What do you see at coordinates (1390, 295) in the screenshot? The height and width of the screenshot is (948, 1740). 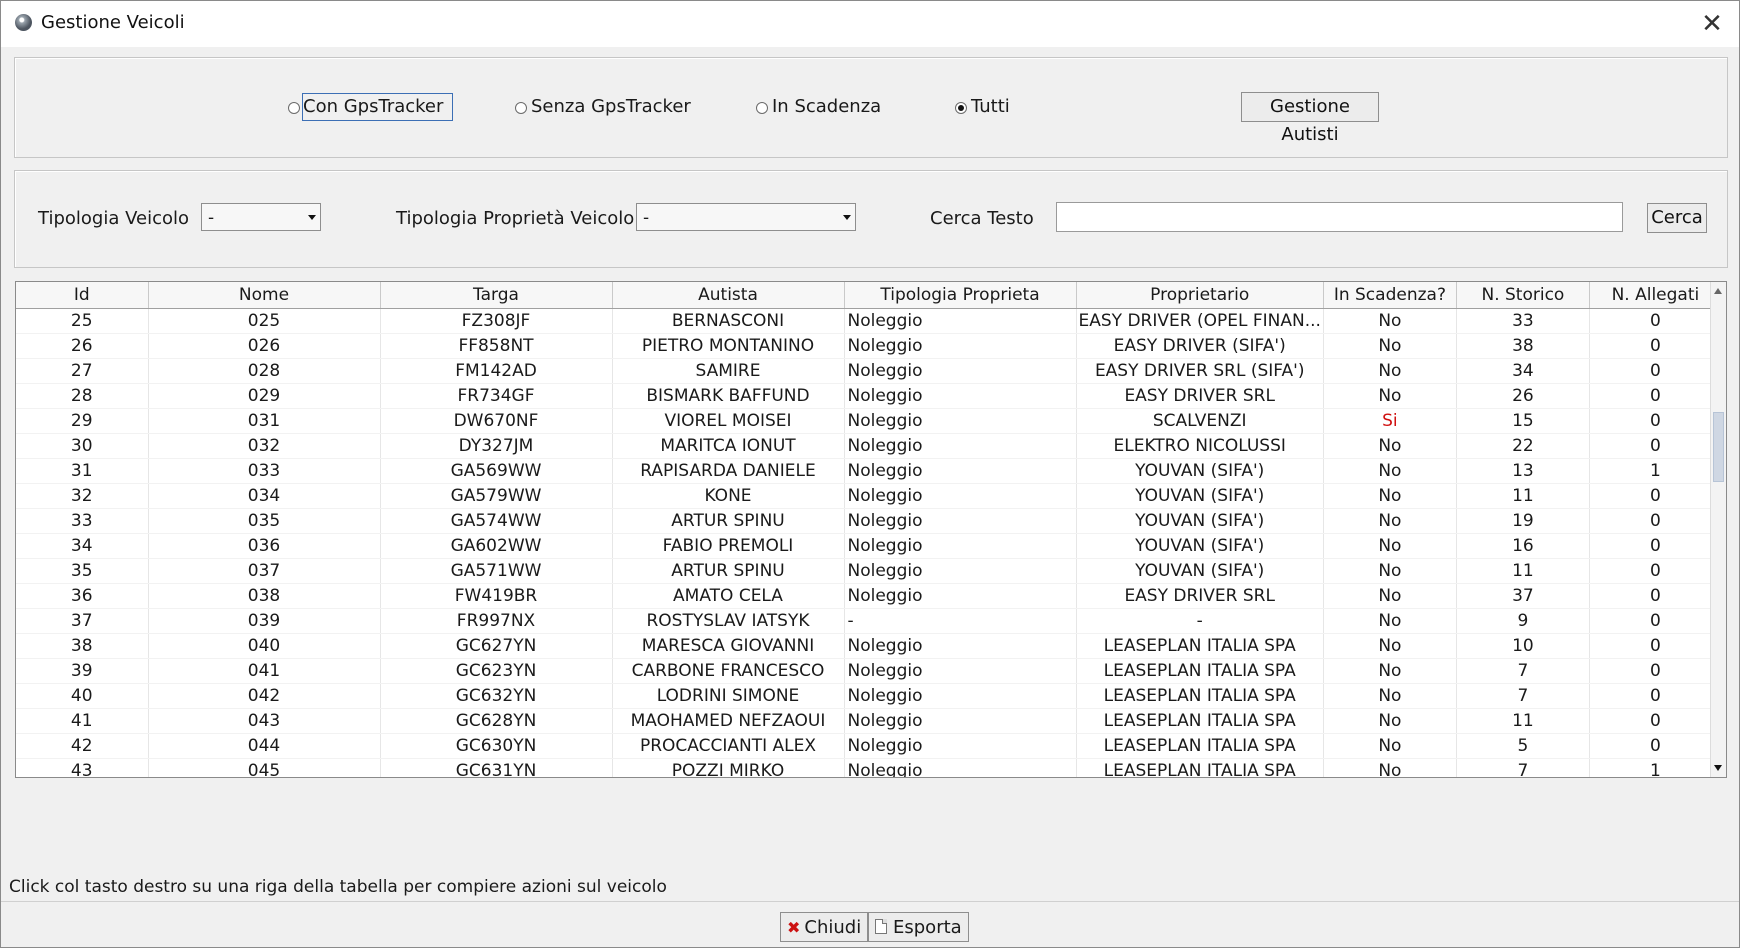 I see `column-header: In Scadenza?` at bounding box center [1390, 295].